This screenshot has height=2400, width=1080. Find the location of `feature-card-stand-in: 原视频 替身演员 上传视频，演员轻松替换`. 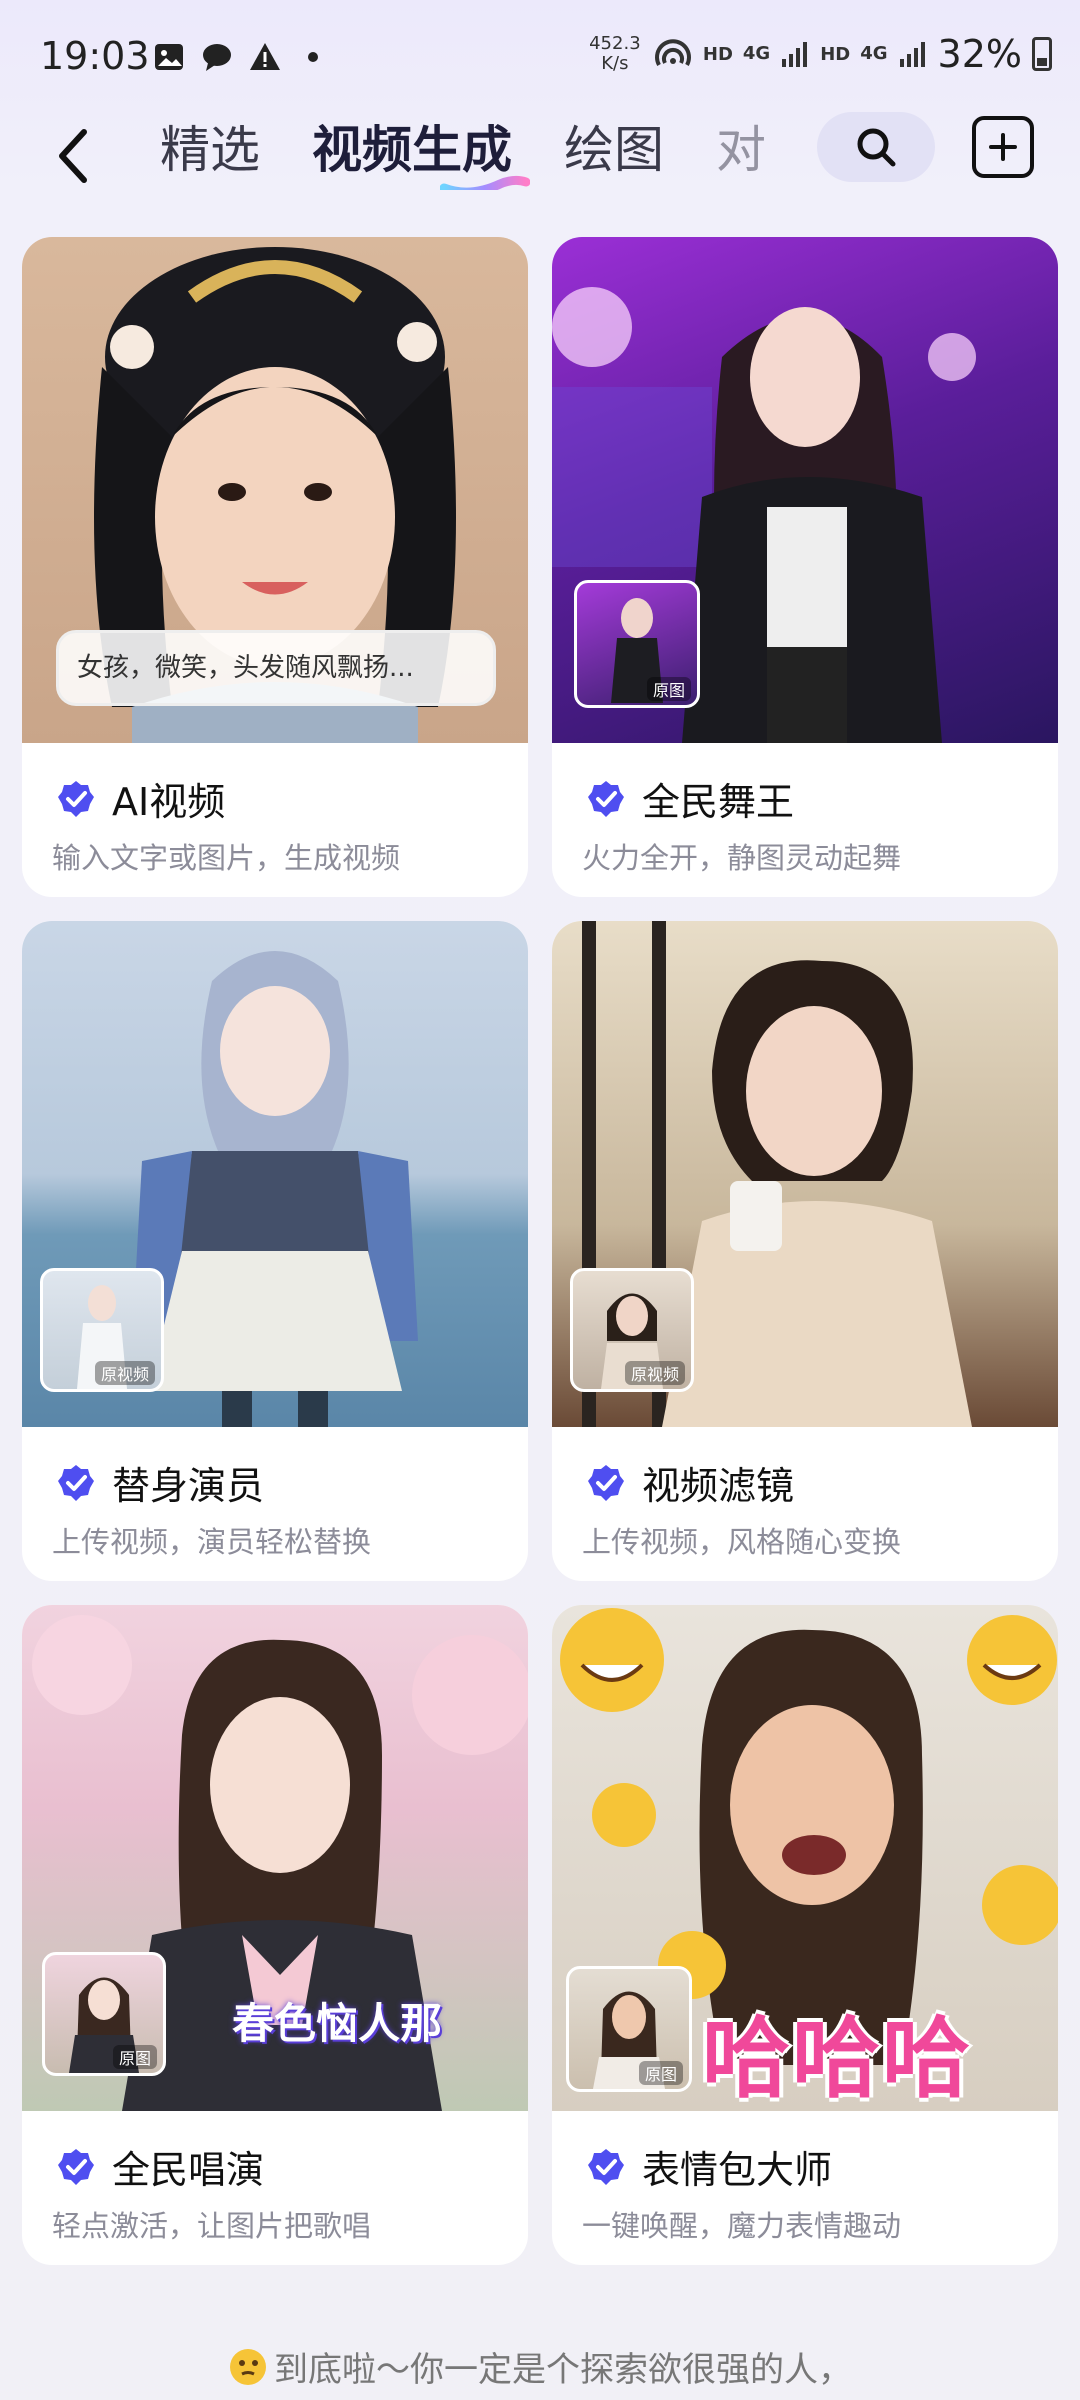

feature-card-stand-in: 原视频 替身演员 上传视频，演员轻松替换 is located at coordinates (275, 1251).